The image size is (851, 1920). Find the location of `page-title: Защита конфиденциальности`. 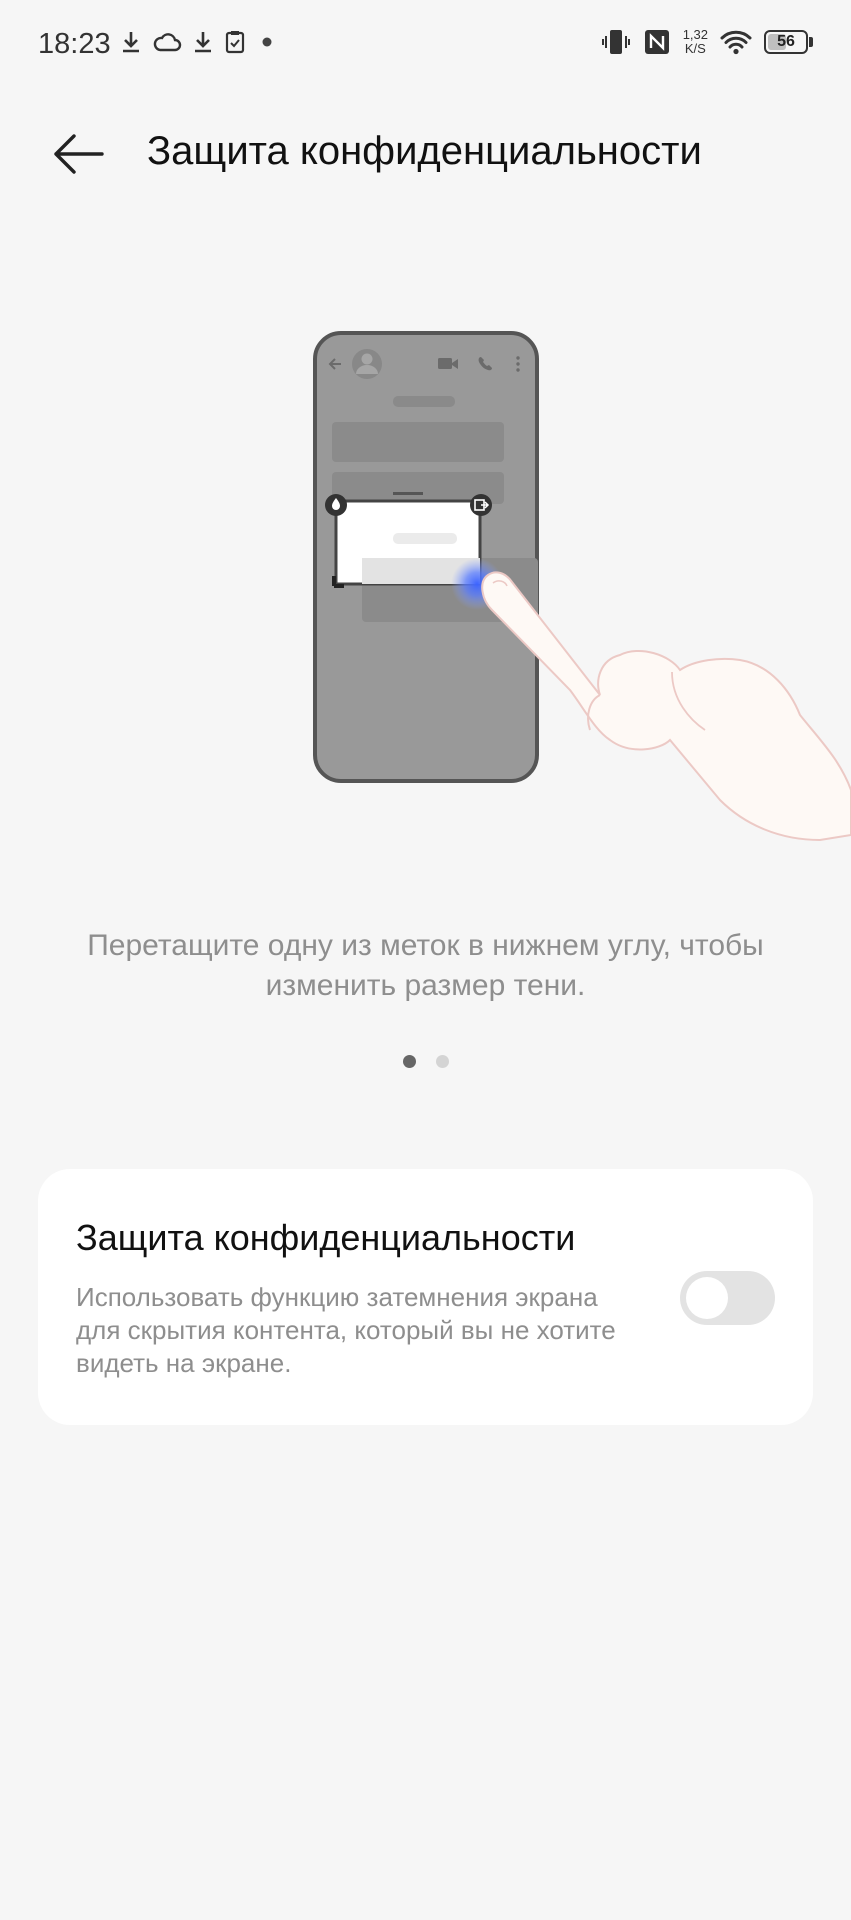

page-title: Защита конфиденциальности is located at coordinates (424, 151).